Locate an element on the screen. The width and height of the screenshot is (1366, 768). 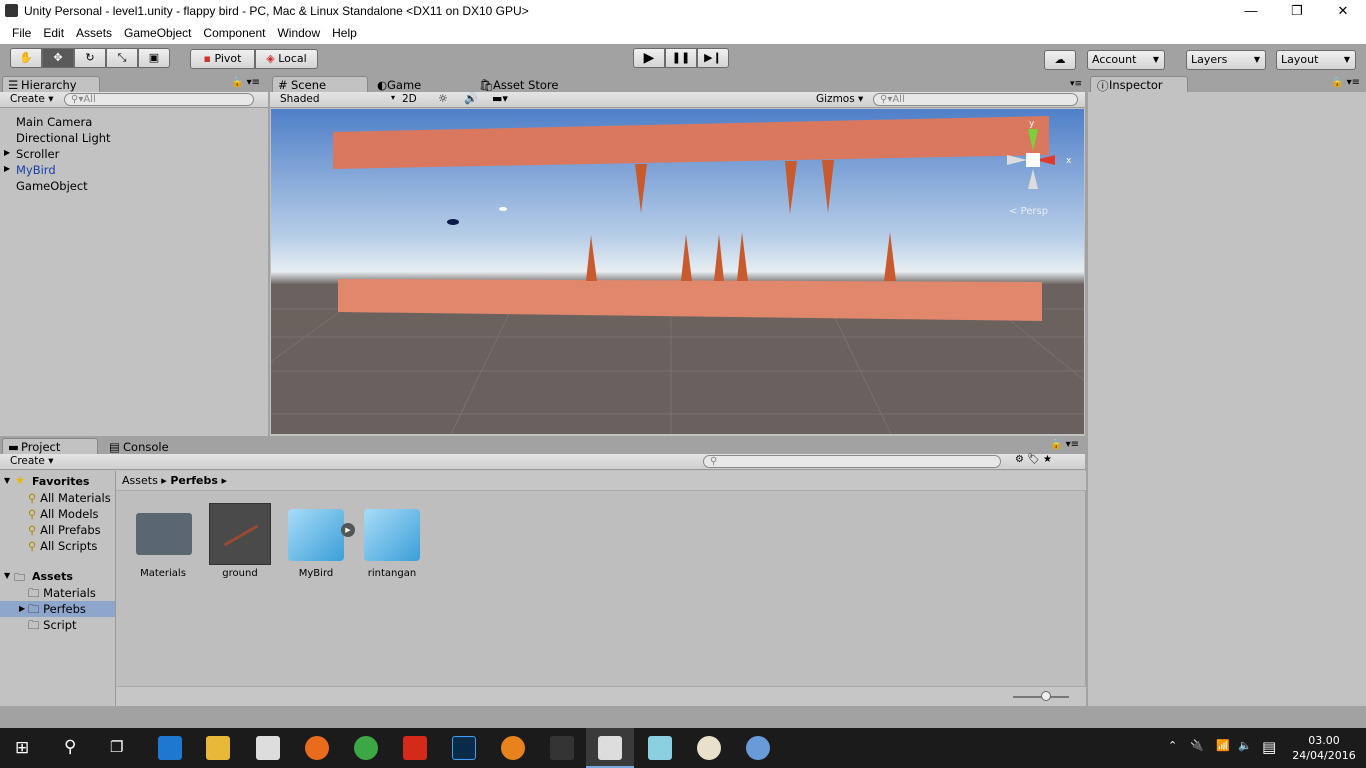
photoshop-icon is located at coordinates (464, 748).